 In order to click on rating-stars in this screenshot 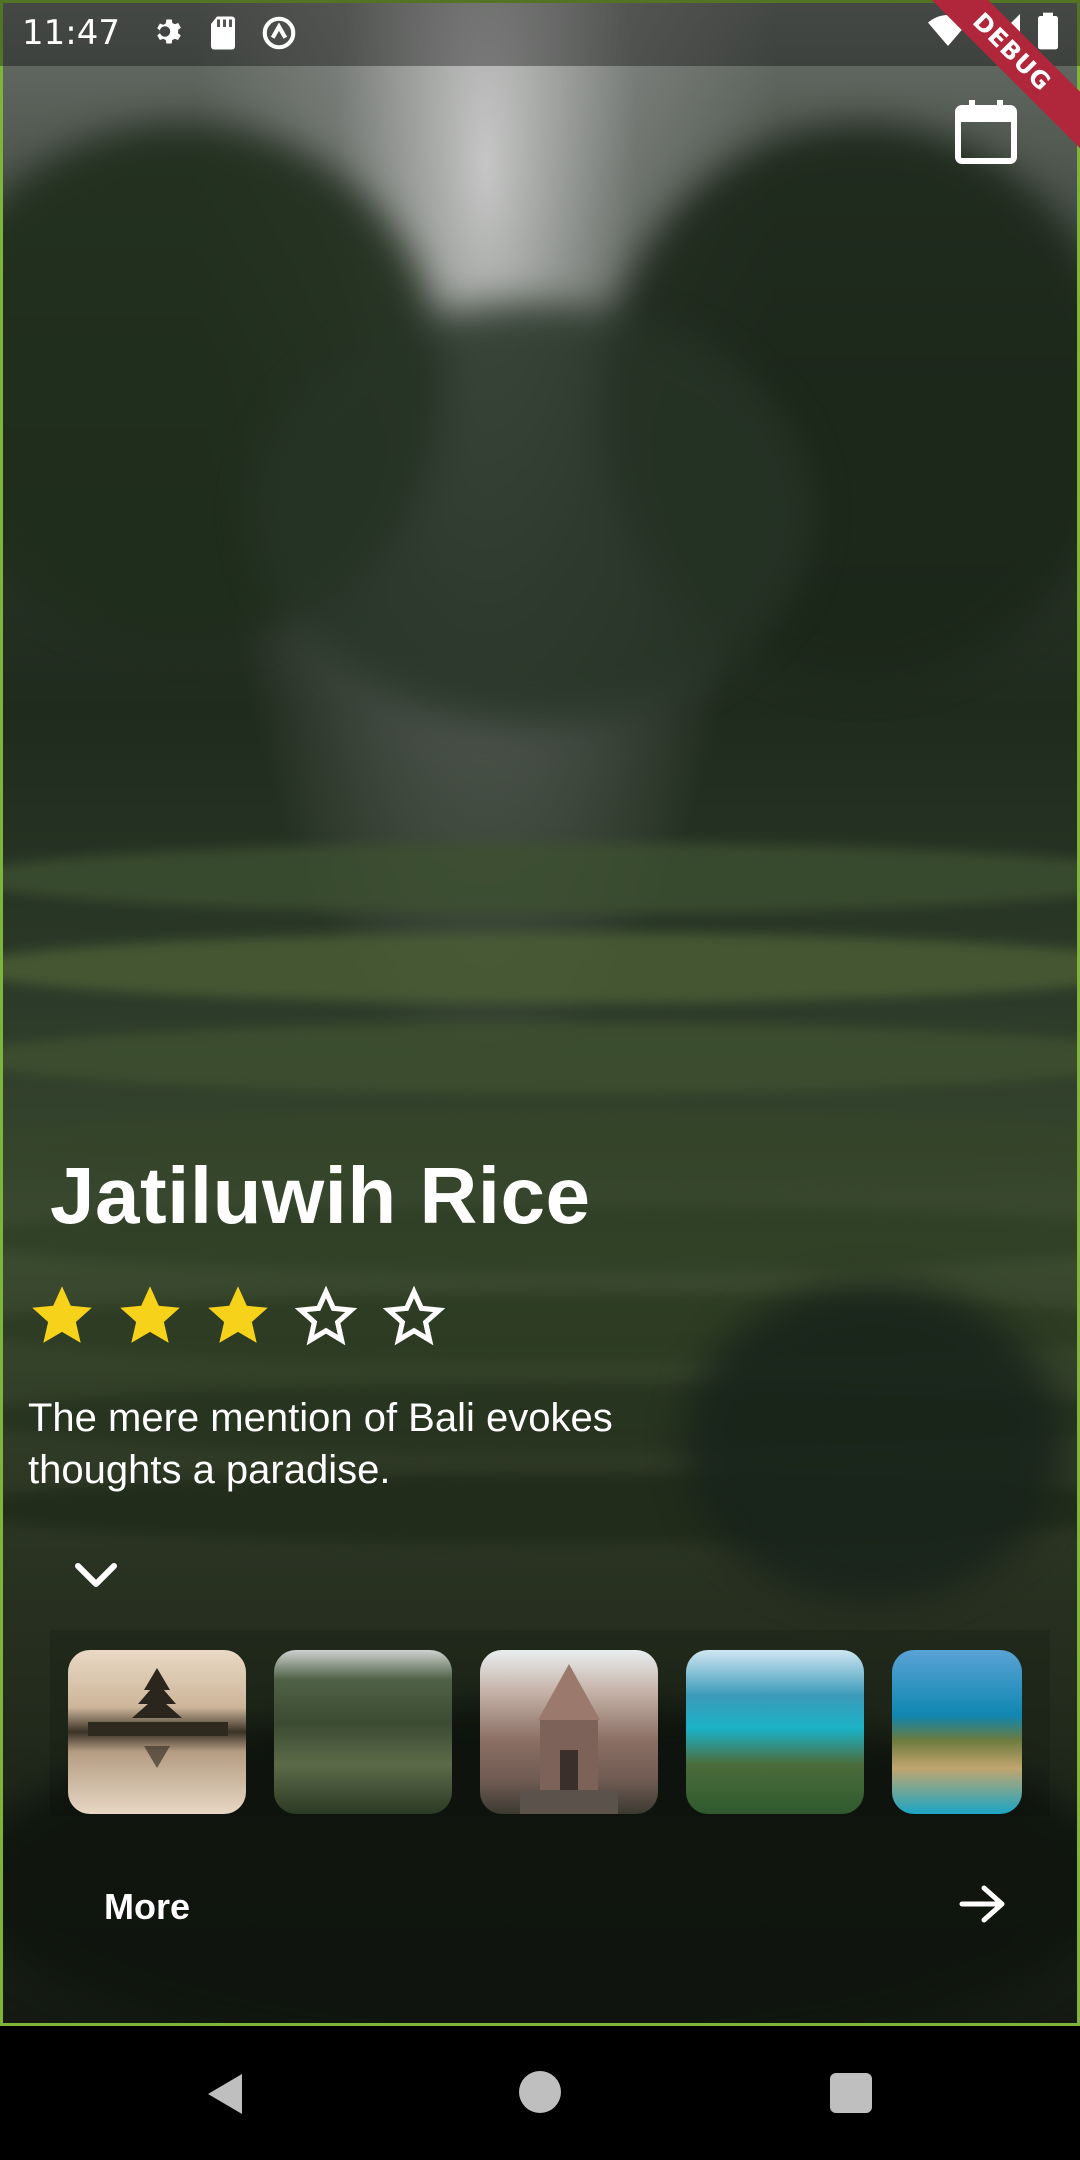, I will do `click(238, 1316)`.